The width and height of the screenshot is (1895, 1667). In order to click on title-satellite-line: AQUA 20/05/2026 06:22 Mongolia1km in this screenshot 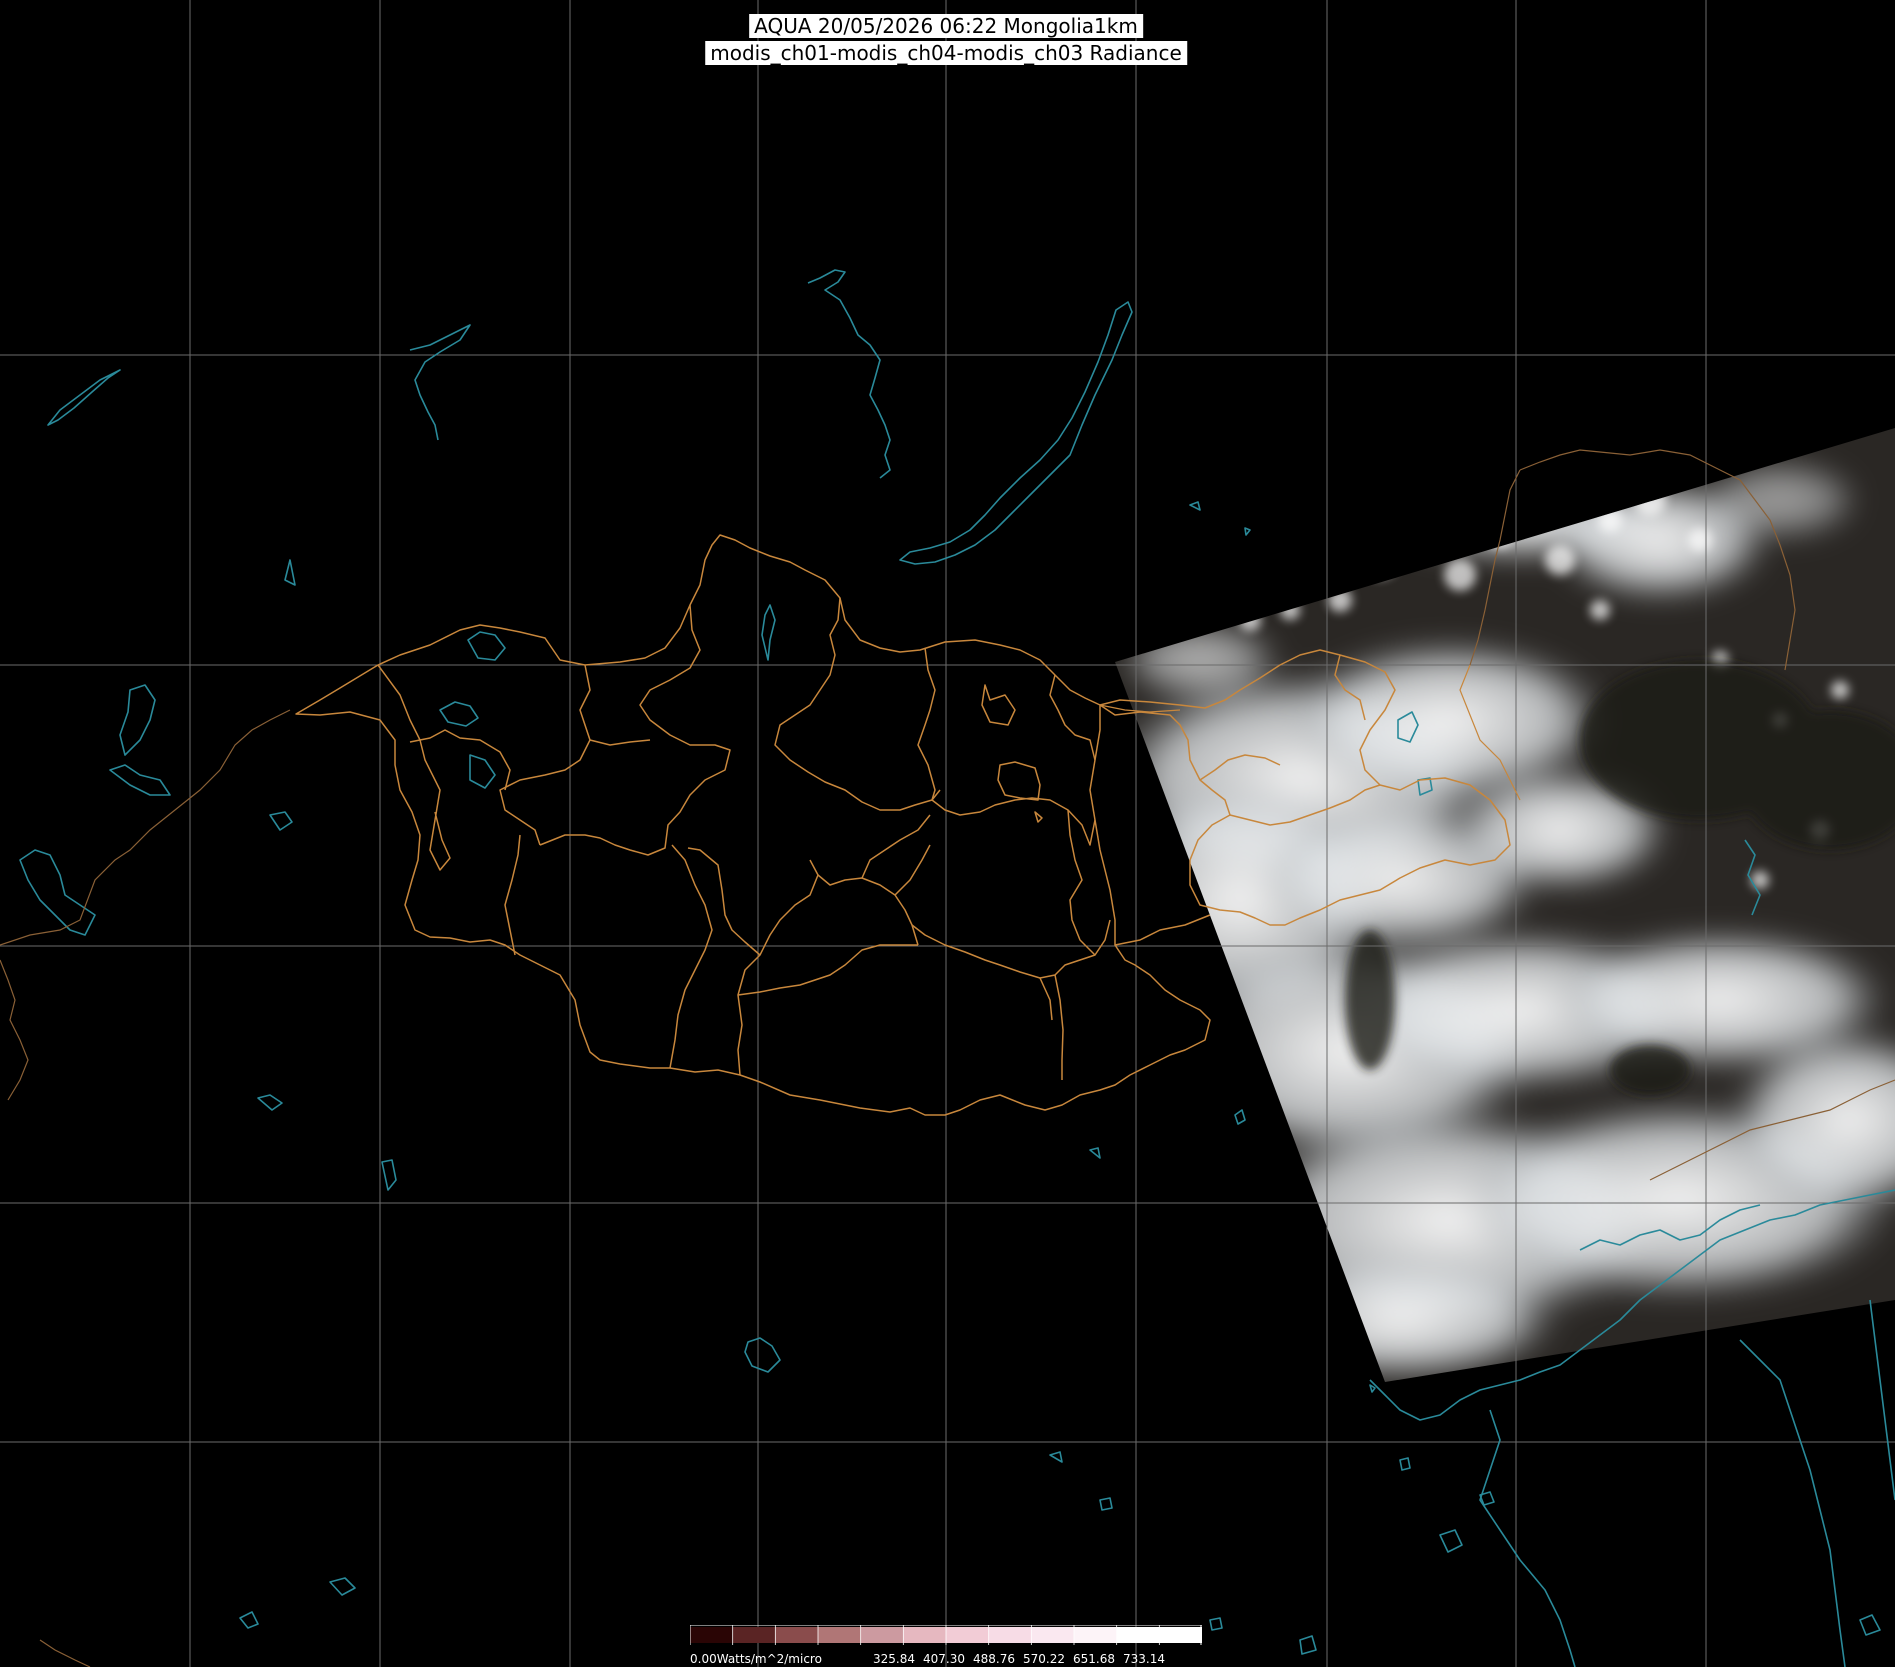, I will do `click(946, 26)`.